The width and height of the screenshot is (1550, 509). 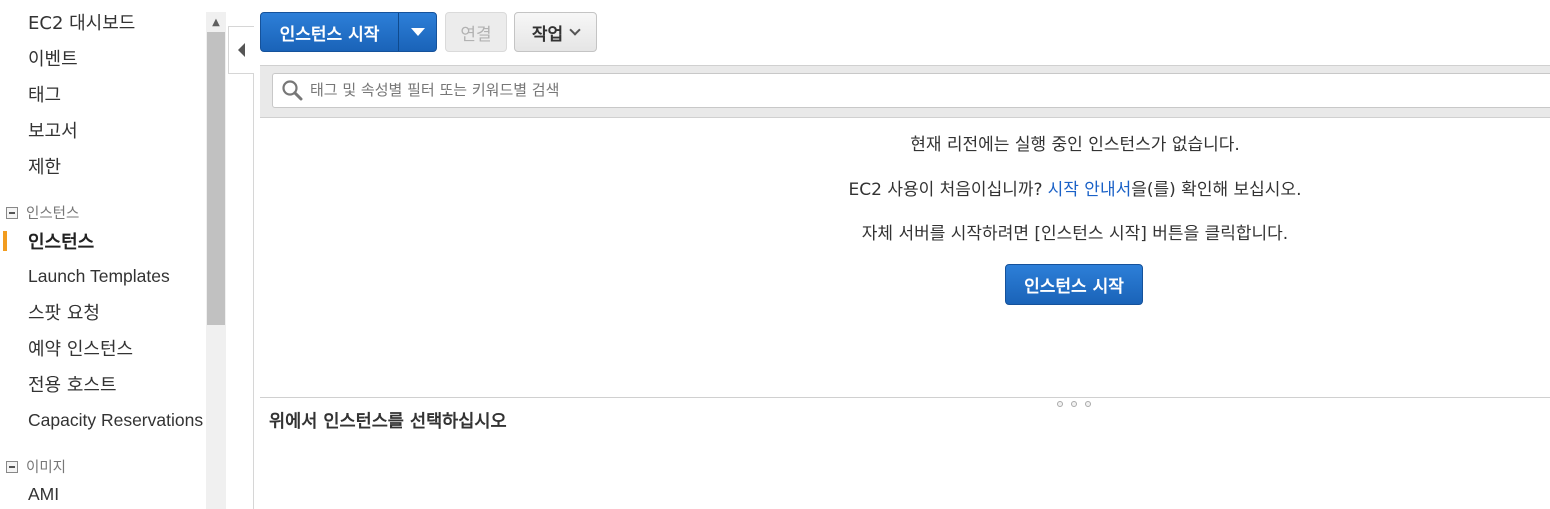 I want to click on launch-hint-message: 자체 서버를 시작하려면 [인스턴스 시작] 버튼을 클릭합니다., so click(x=1075, y=234).